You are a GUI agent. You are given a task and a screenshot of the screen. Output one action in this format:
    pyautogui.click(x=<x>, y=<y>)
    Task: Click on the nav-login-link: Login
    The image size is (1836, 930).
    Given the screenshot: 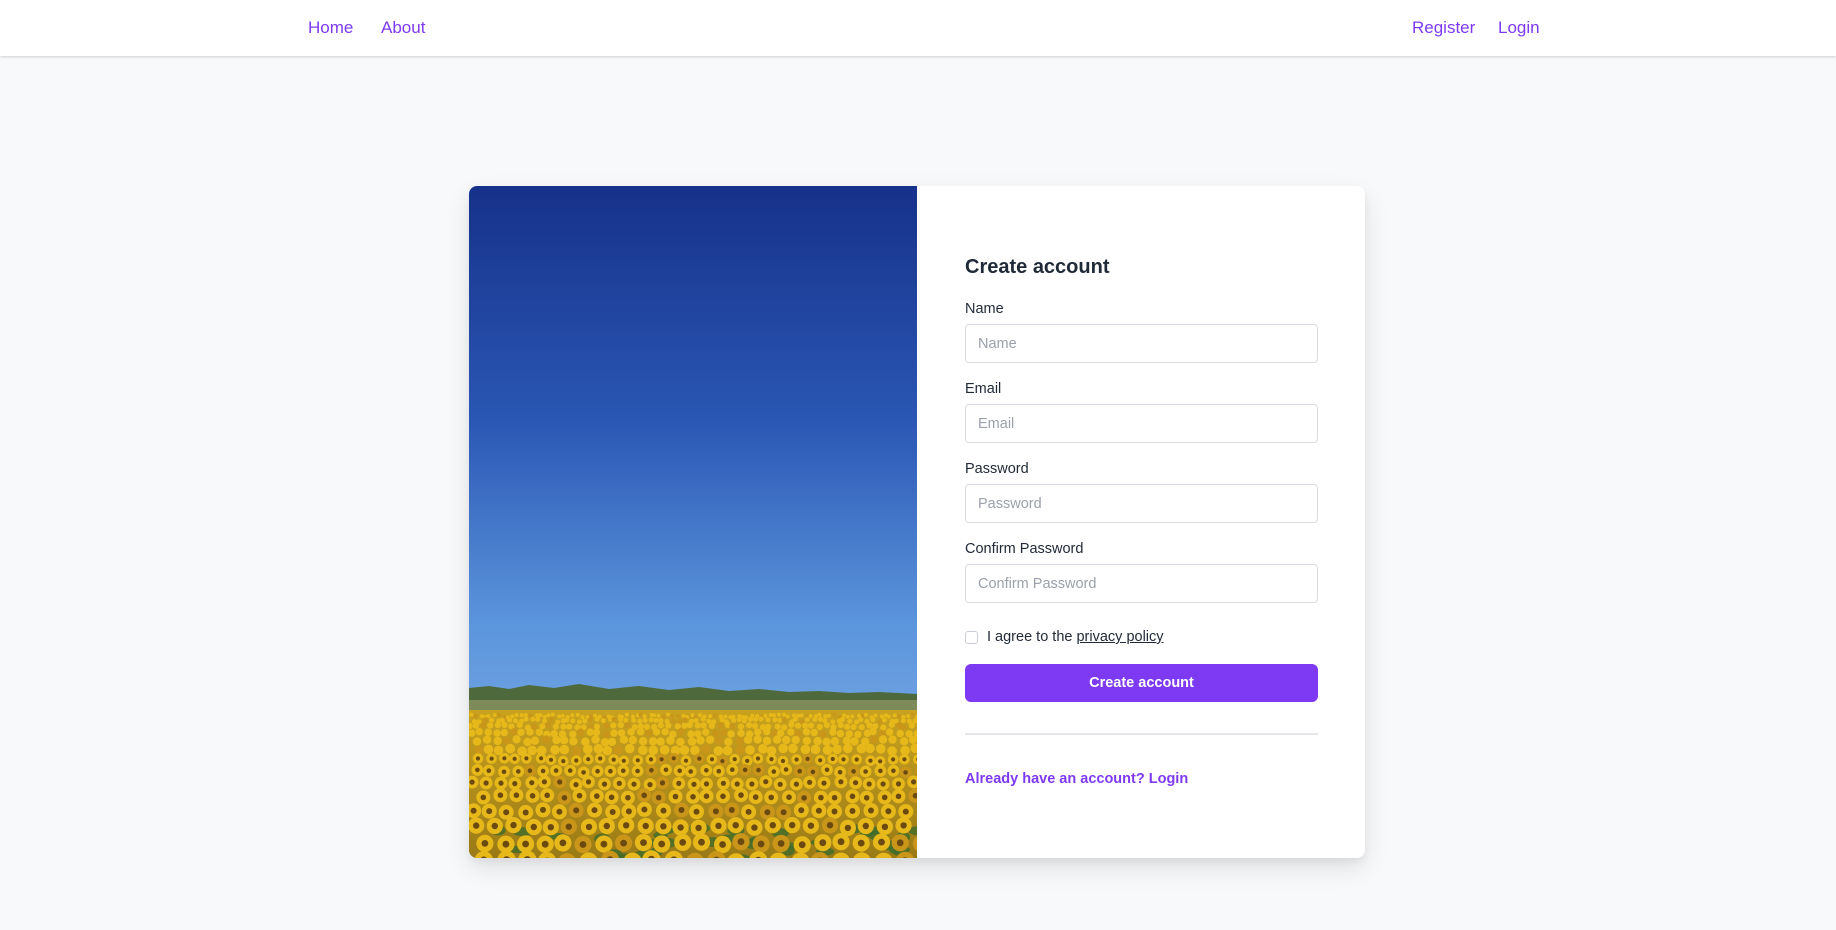 What is the action you would take?
    pyautogui.click(x=1519, y=28)
    